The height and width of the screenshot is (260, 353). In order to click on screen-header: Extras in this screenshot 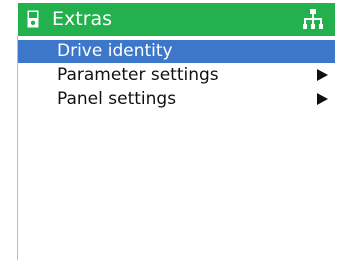, I will do `click(176, 19)`.